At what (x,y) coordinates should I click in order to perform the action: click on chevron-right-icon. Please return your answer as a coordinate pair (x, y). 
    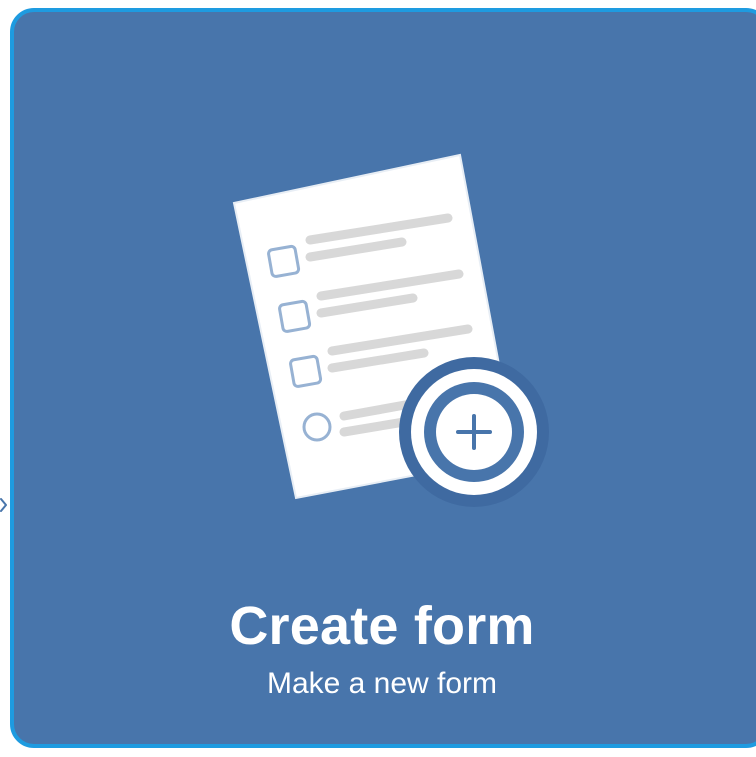
    Looking at the image, I should click on (3, 505).